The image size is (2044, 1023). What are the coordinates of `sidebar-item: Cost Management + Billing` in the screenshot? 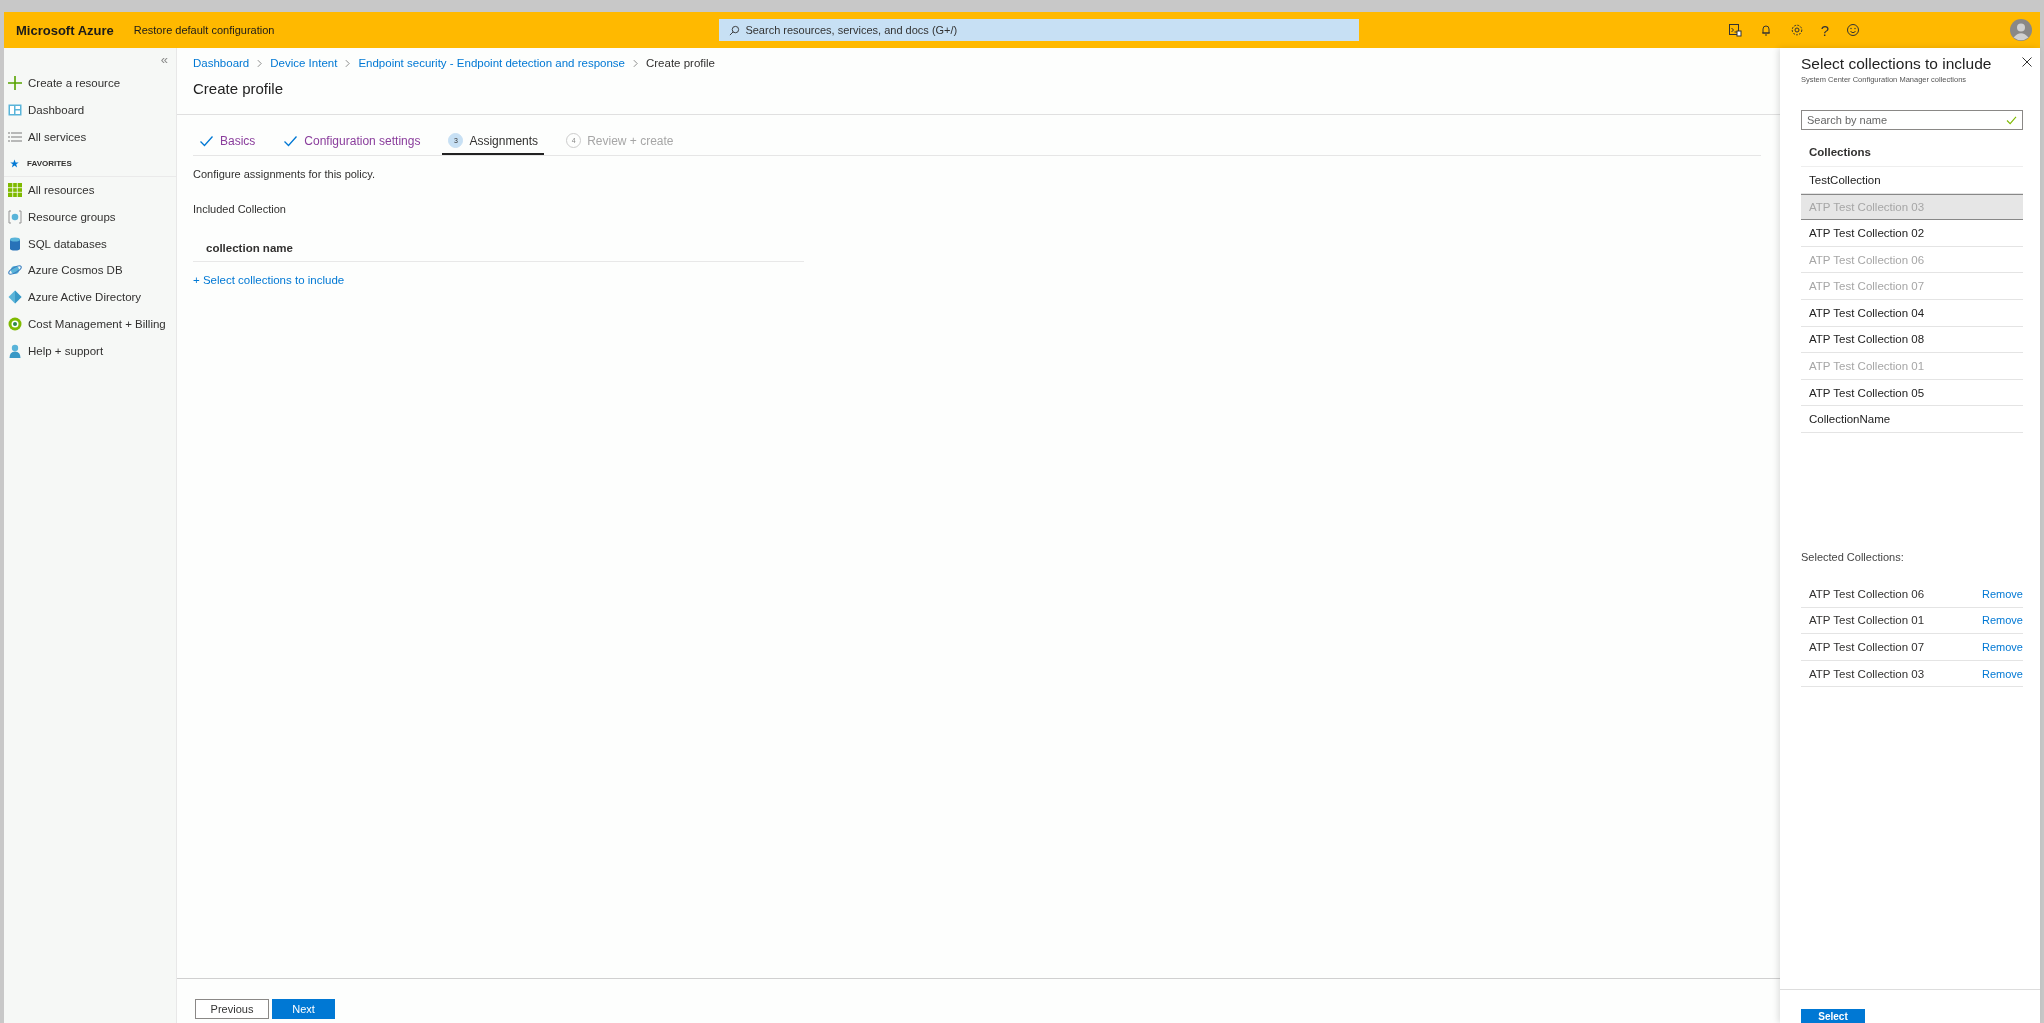 It's located at (90, 324).